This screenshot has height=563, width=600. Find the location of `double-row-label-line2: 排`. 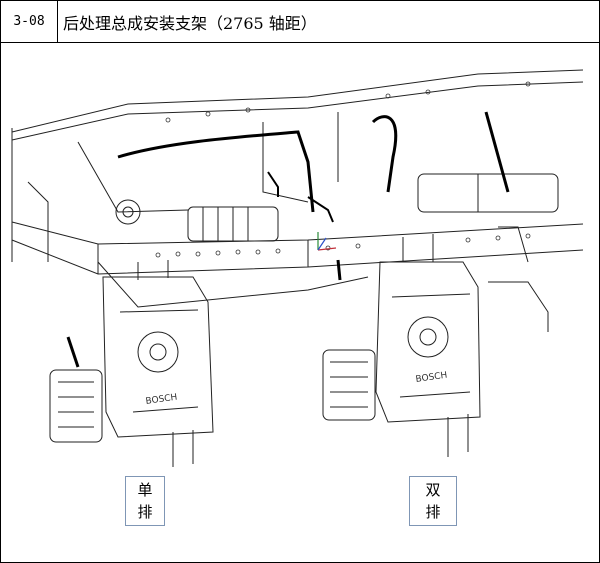

double-row-label-line2: 排 is located at coordinates (433, 512).